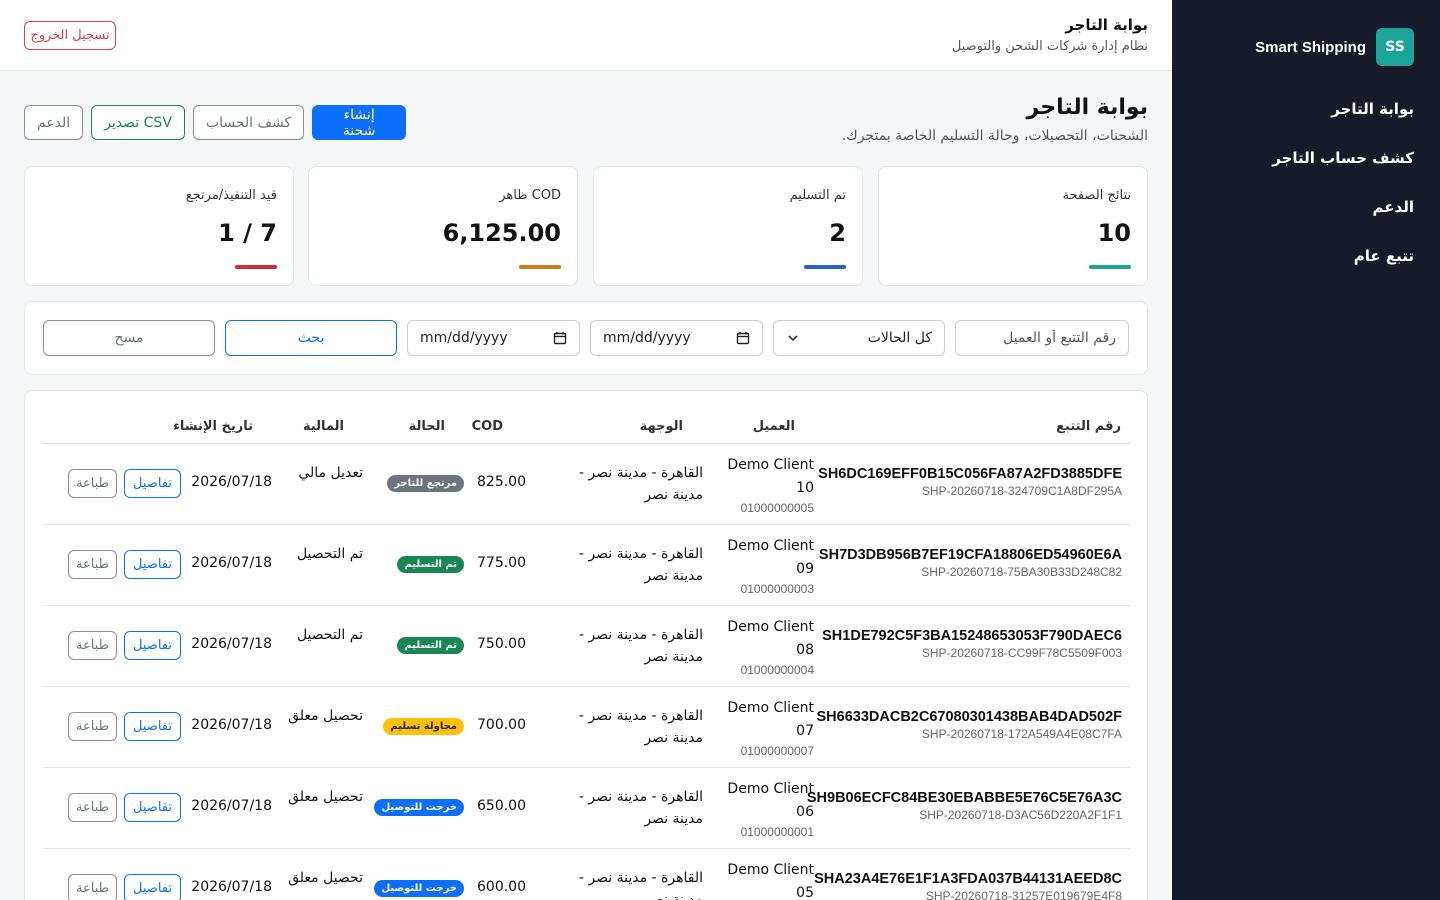 The height and width of the screenshot is (900, 1440). What do you see at coordinates (964, 798) in the screenshot?
I see `tracking-number: SH9B06ECFC84BE30EBABBE5E76C5E76A3C` at bounding box center [964, 798].